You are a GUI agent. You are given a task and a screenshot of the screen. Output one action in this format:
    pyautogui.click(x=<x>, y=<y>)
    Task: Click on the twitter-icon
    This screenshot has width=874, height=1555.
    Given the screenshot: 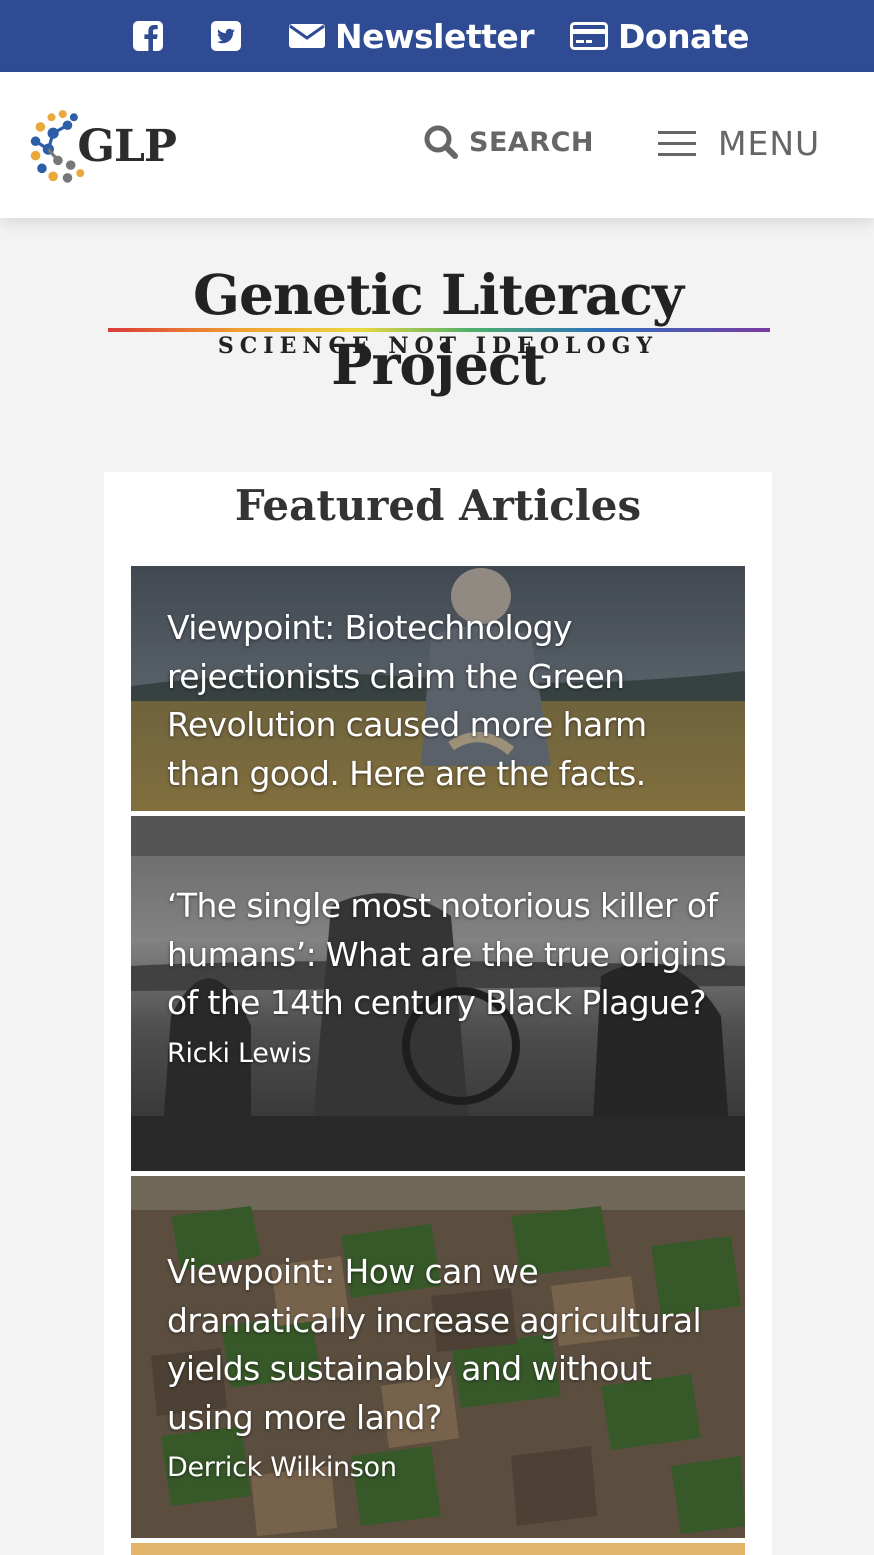 What is the action you would take?
    pyautogui.click(x=226, y=36)
    